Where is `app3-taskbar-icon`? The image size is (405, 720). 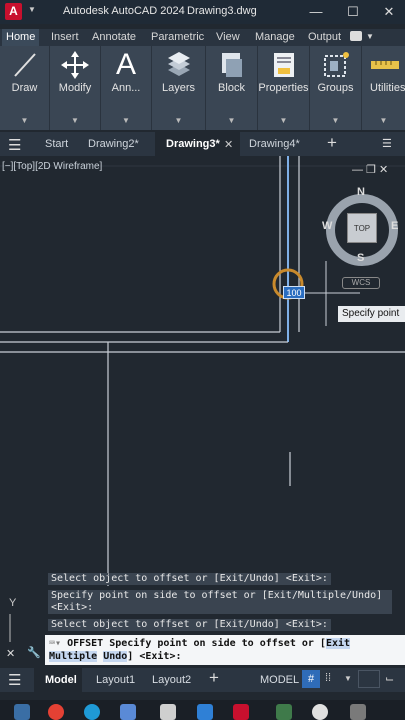
app3-taskbar-icon is located at coordinates (320, 712).